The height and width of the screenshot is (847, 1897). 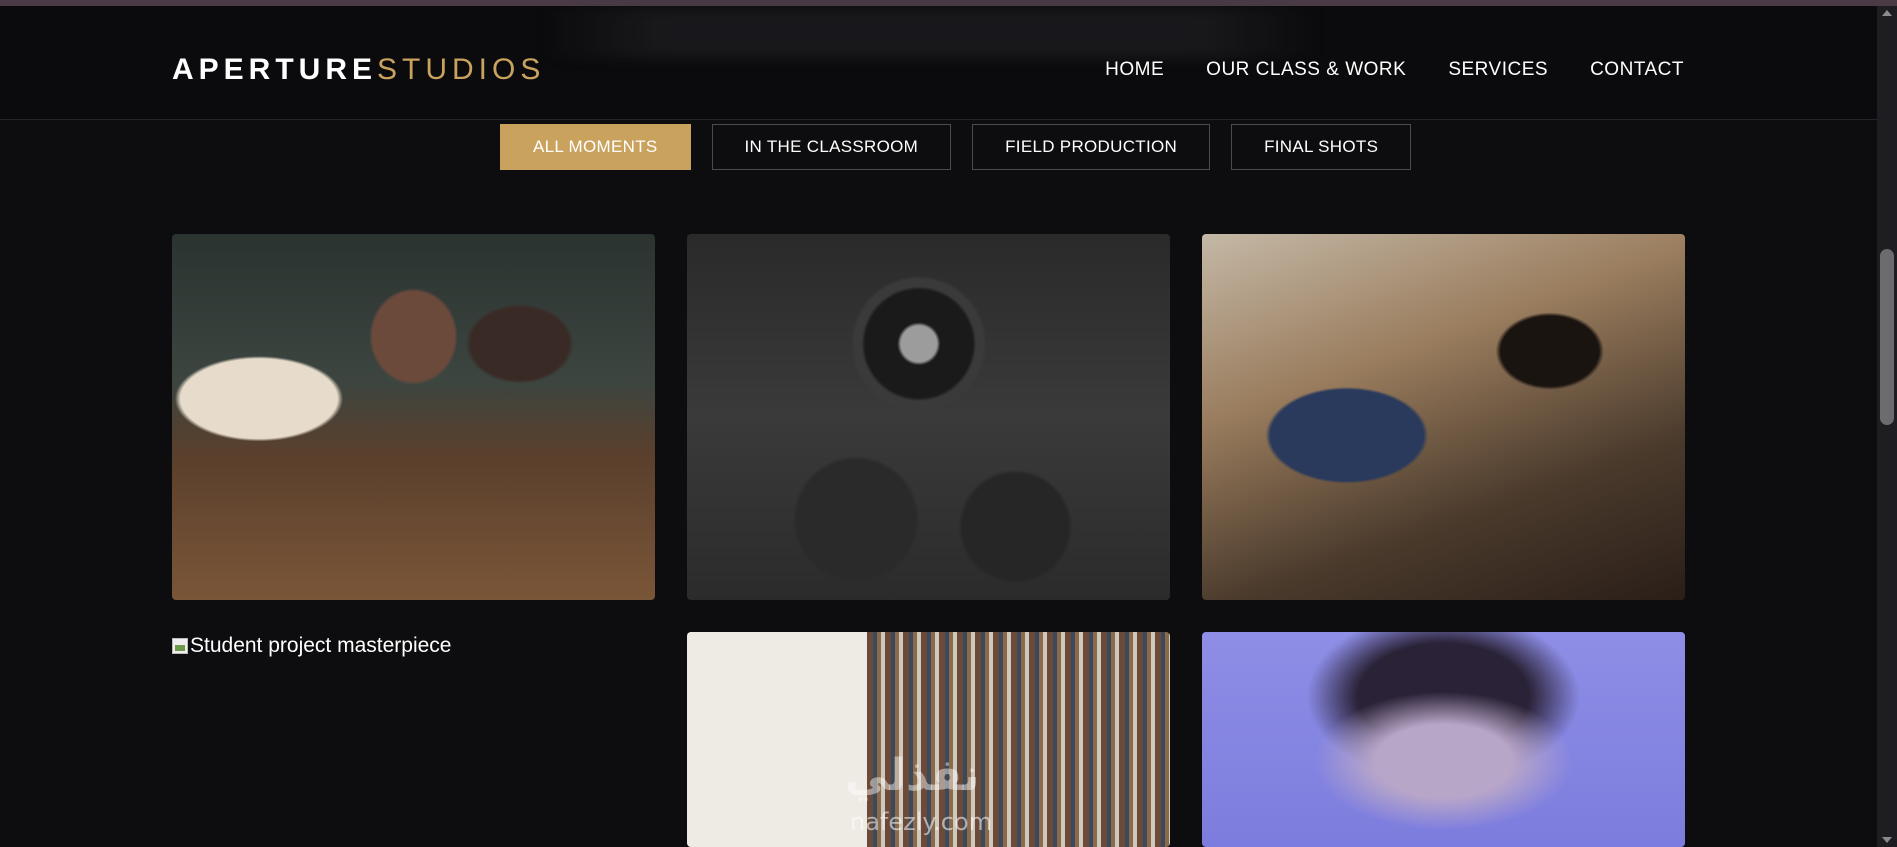 I want to click on scroll-down-arrow-icon, so click(x=1887, y=840).